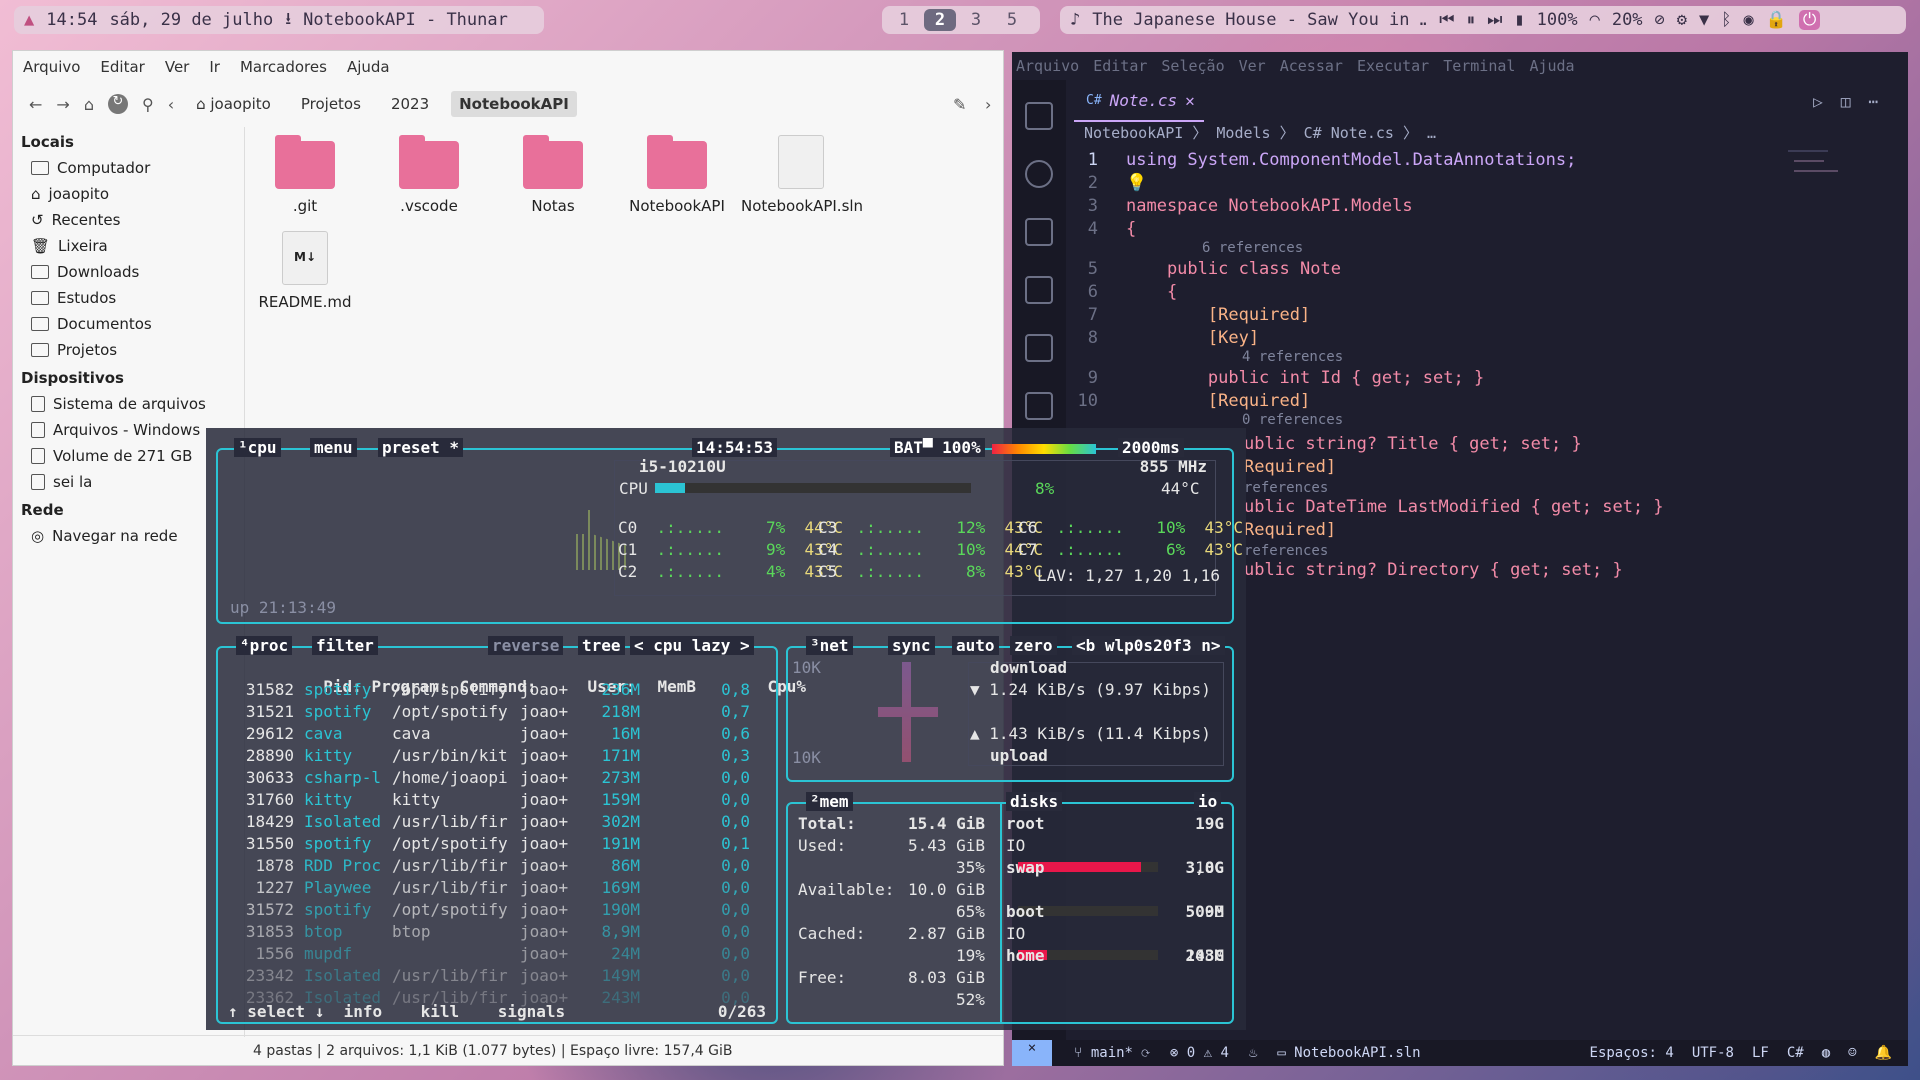 This screenshot has width=1920, height=1080. What do you see at coordinates (233, 104) in the screenshot?
I see `breadcrumb-joaopito: ⌂ joaopito` at bounding box center [233, 104].